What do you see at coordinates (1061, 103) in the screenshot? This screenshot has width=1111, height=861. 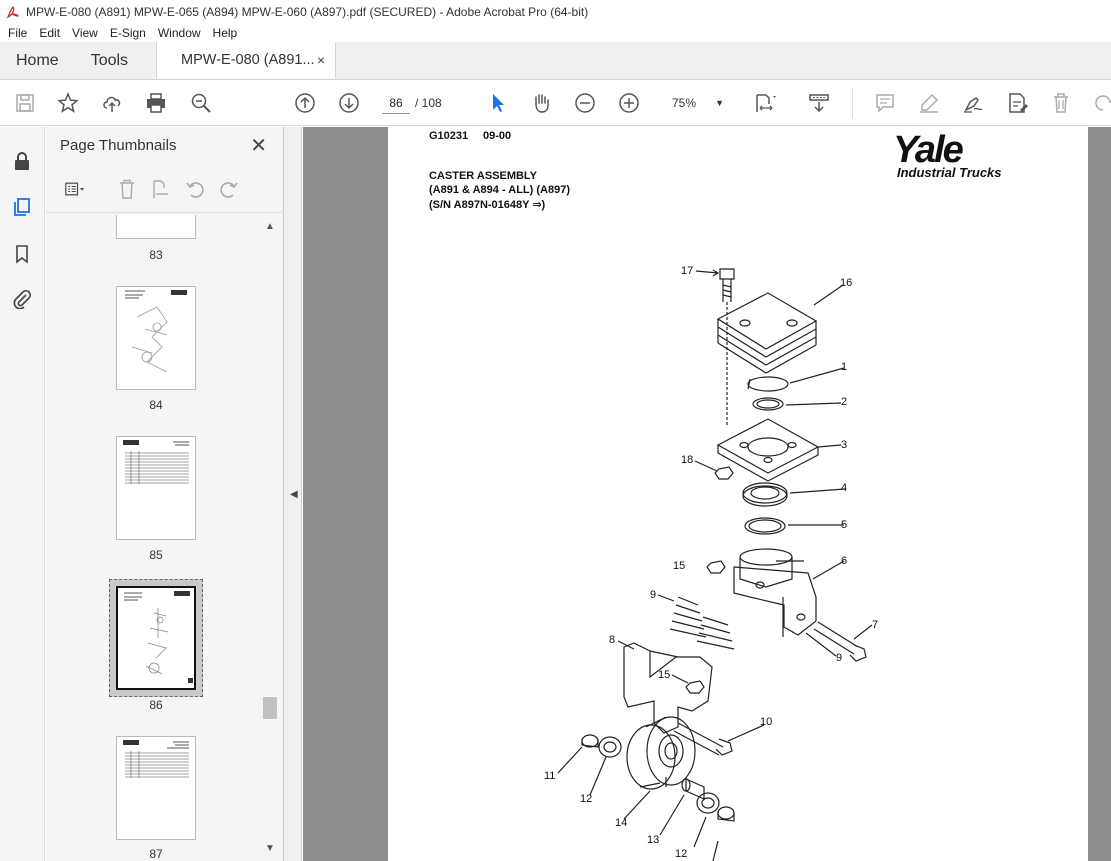 I see `delete-button` at bounding box center [1061, 103].